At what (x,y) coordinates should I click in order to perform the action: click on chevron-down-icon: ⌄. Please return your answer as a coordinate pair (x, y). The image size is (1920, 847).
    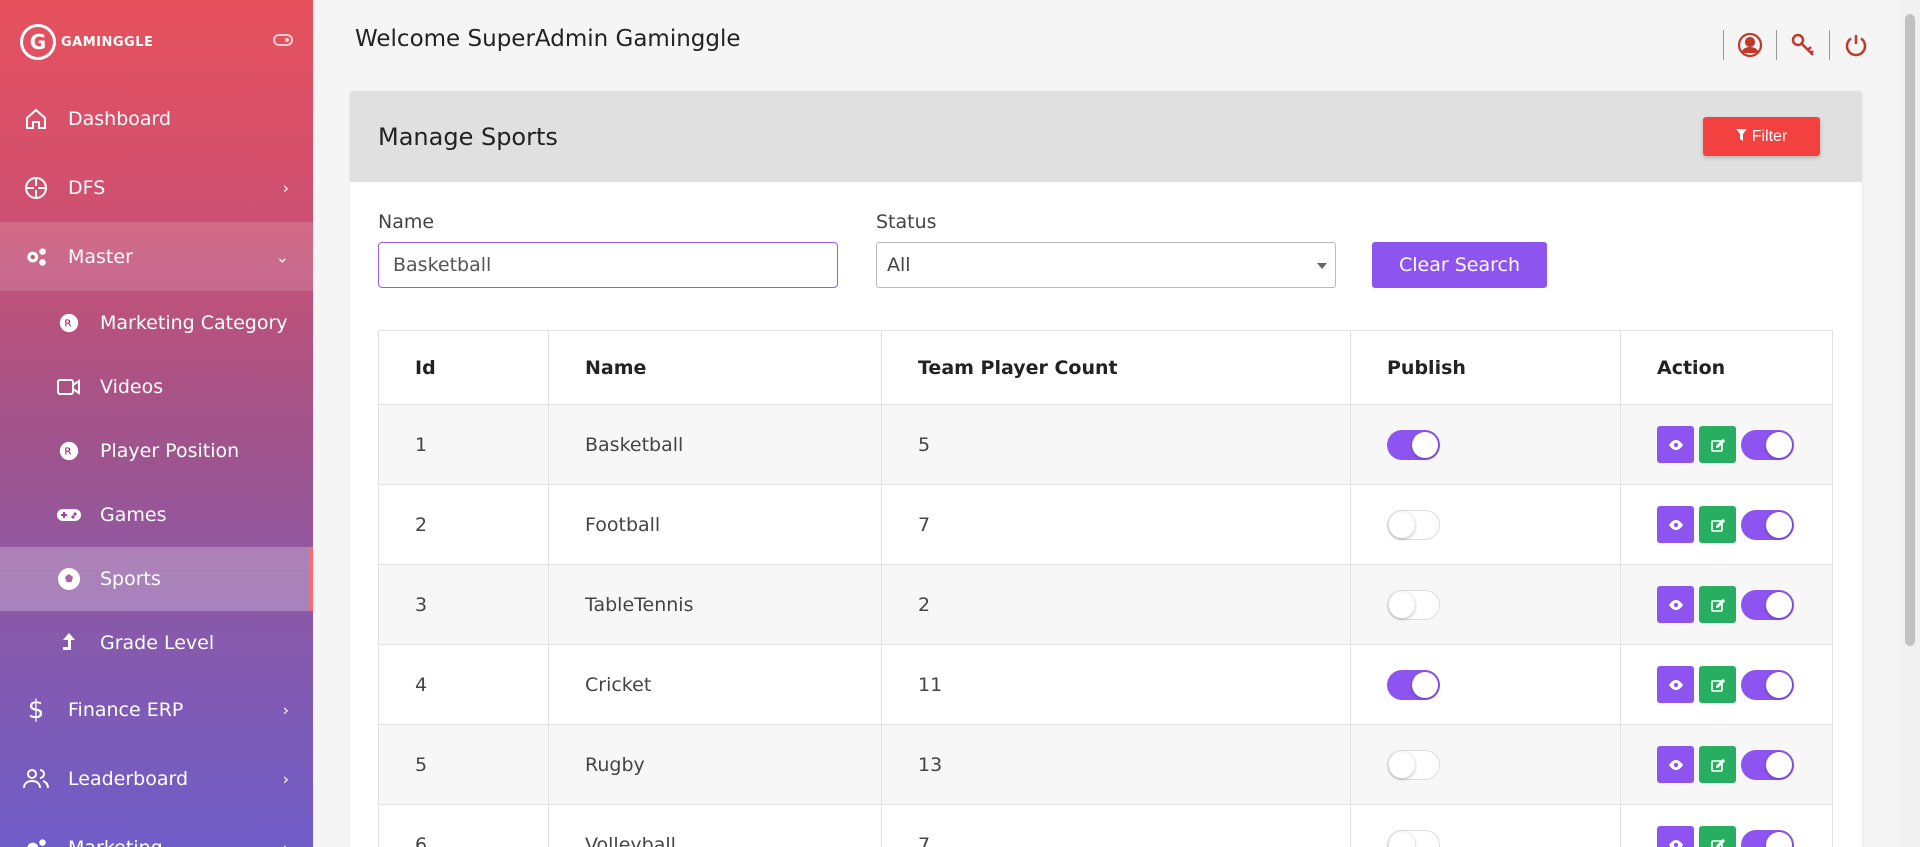
    Looking at the image, I should click on (282, 256).